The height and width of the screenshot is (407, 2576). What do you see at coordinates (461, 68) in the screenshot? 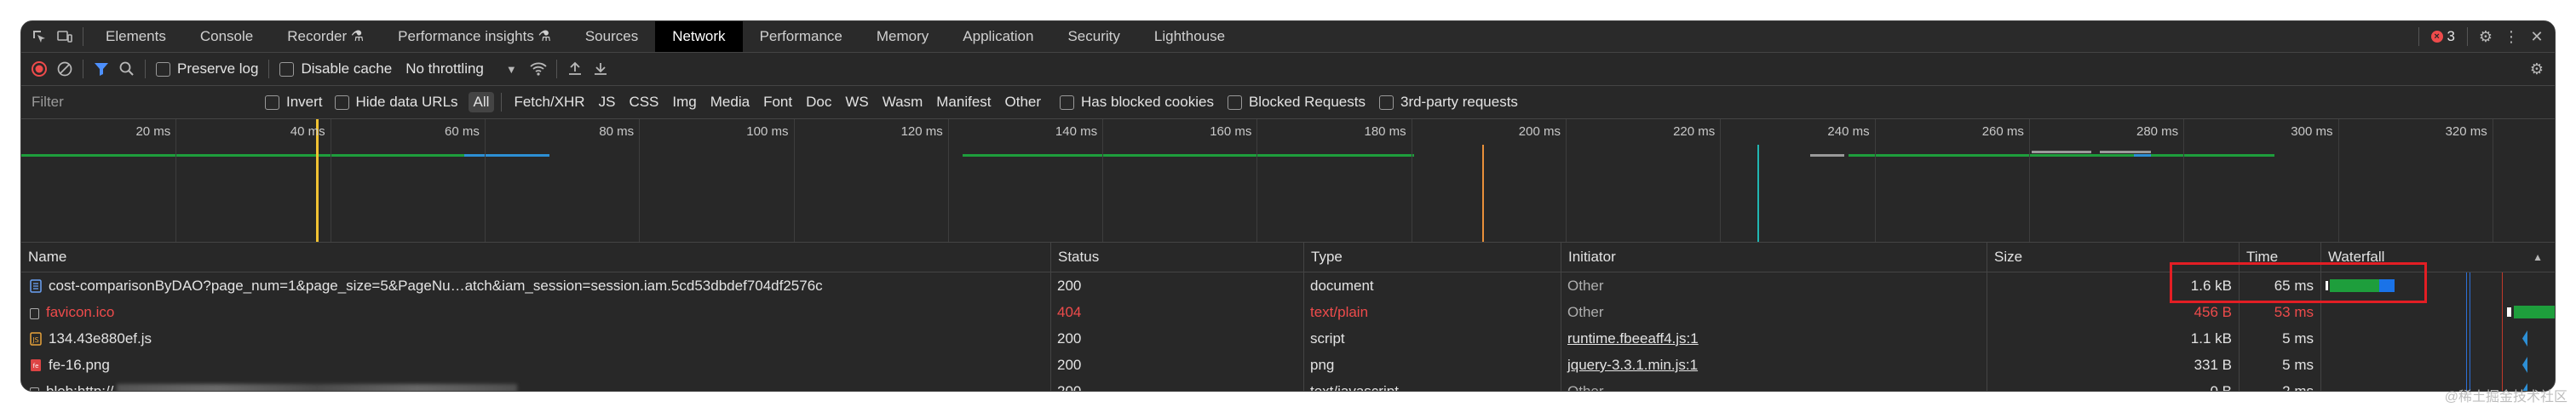
I see `throttling-select: No throttling ▼` at bounding box center [461, 68].